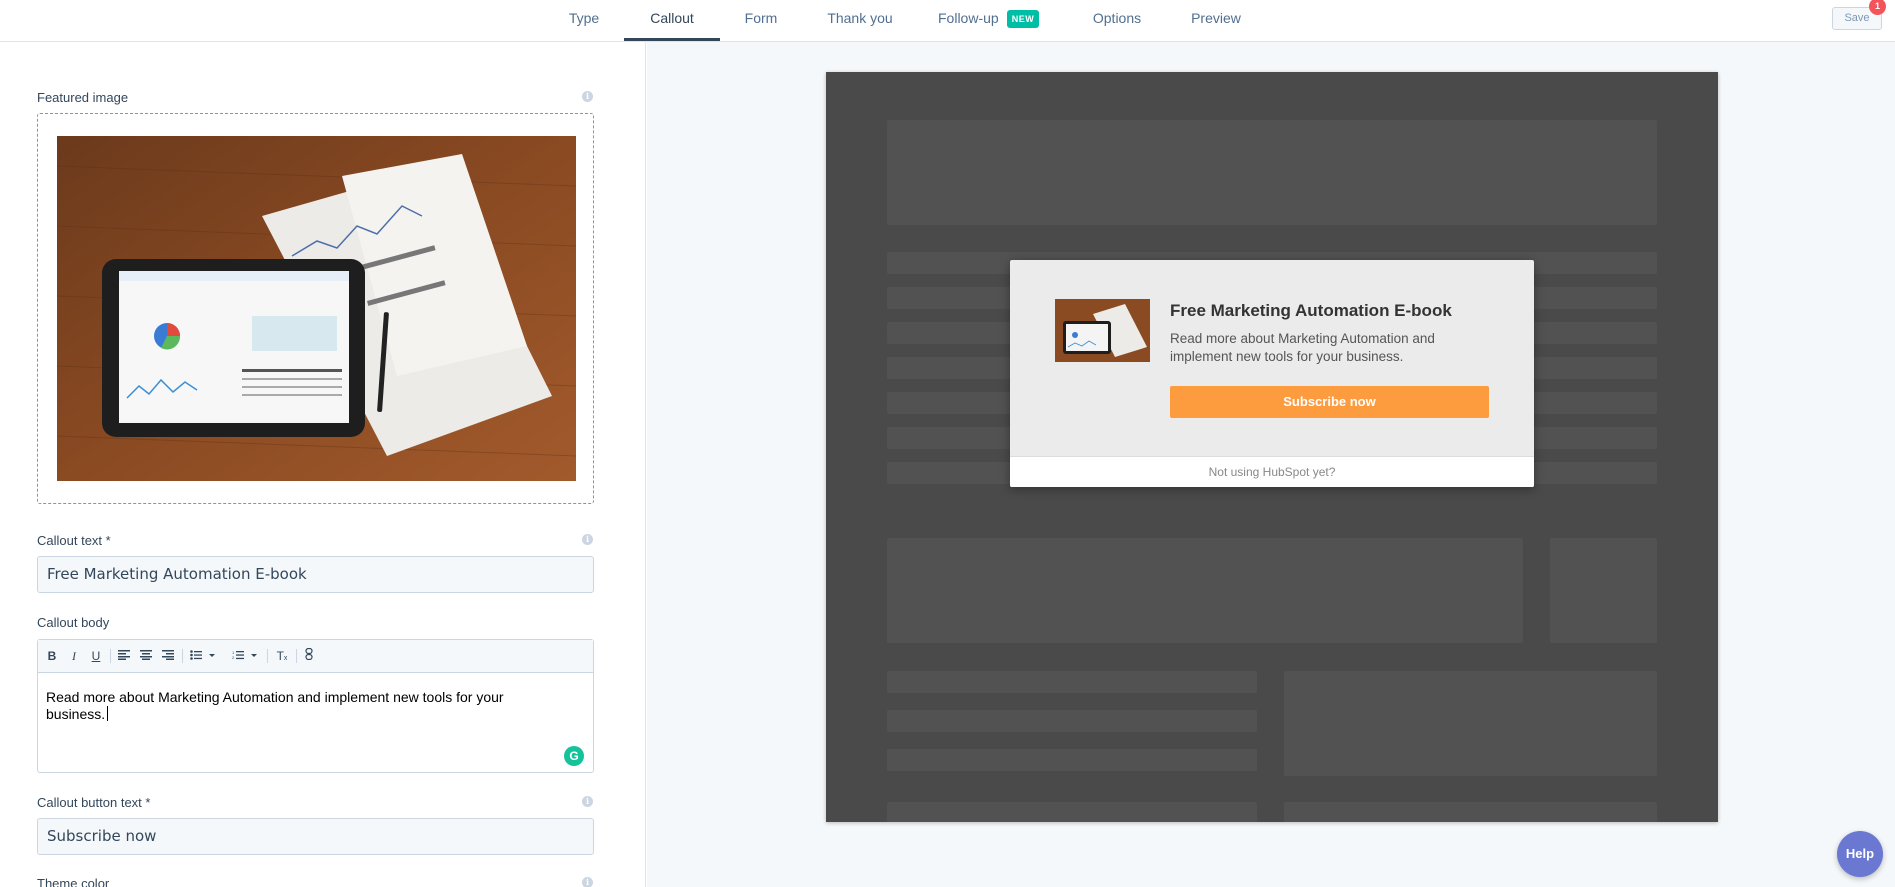  I want to click on numbered-list-icon: 12, so click(245, 656).